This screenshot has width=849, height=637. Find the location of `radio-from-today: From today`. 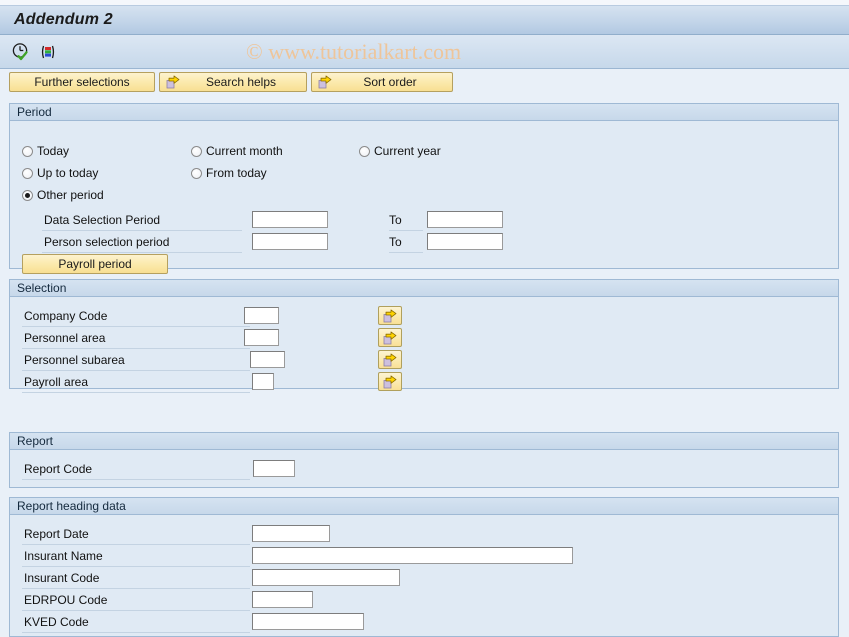

radio-from-today: From today is located at coordinates (229, 173).